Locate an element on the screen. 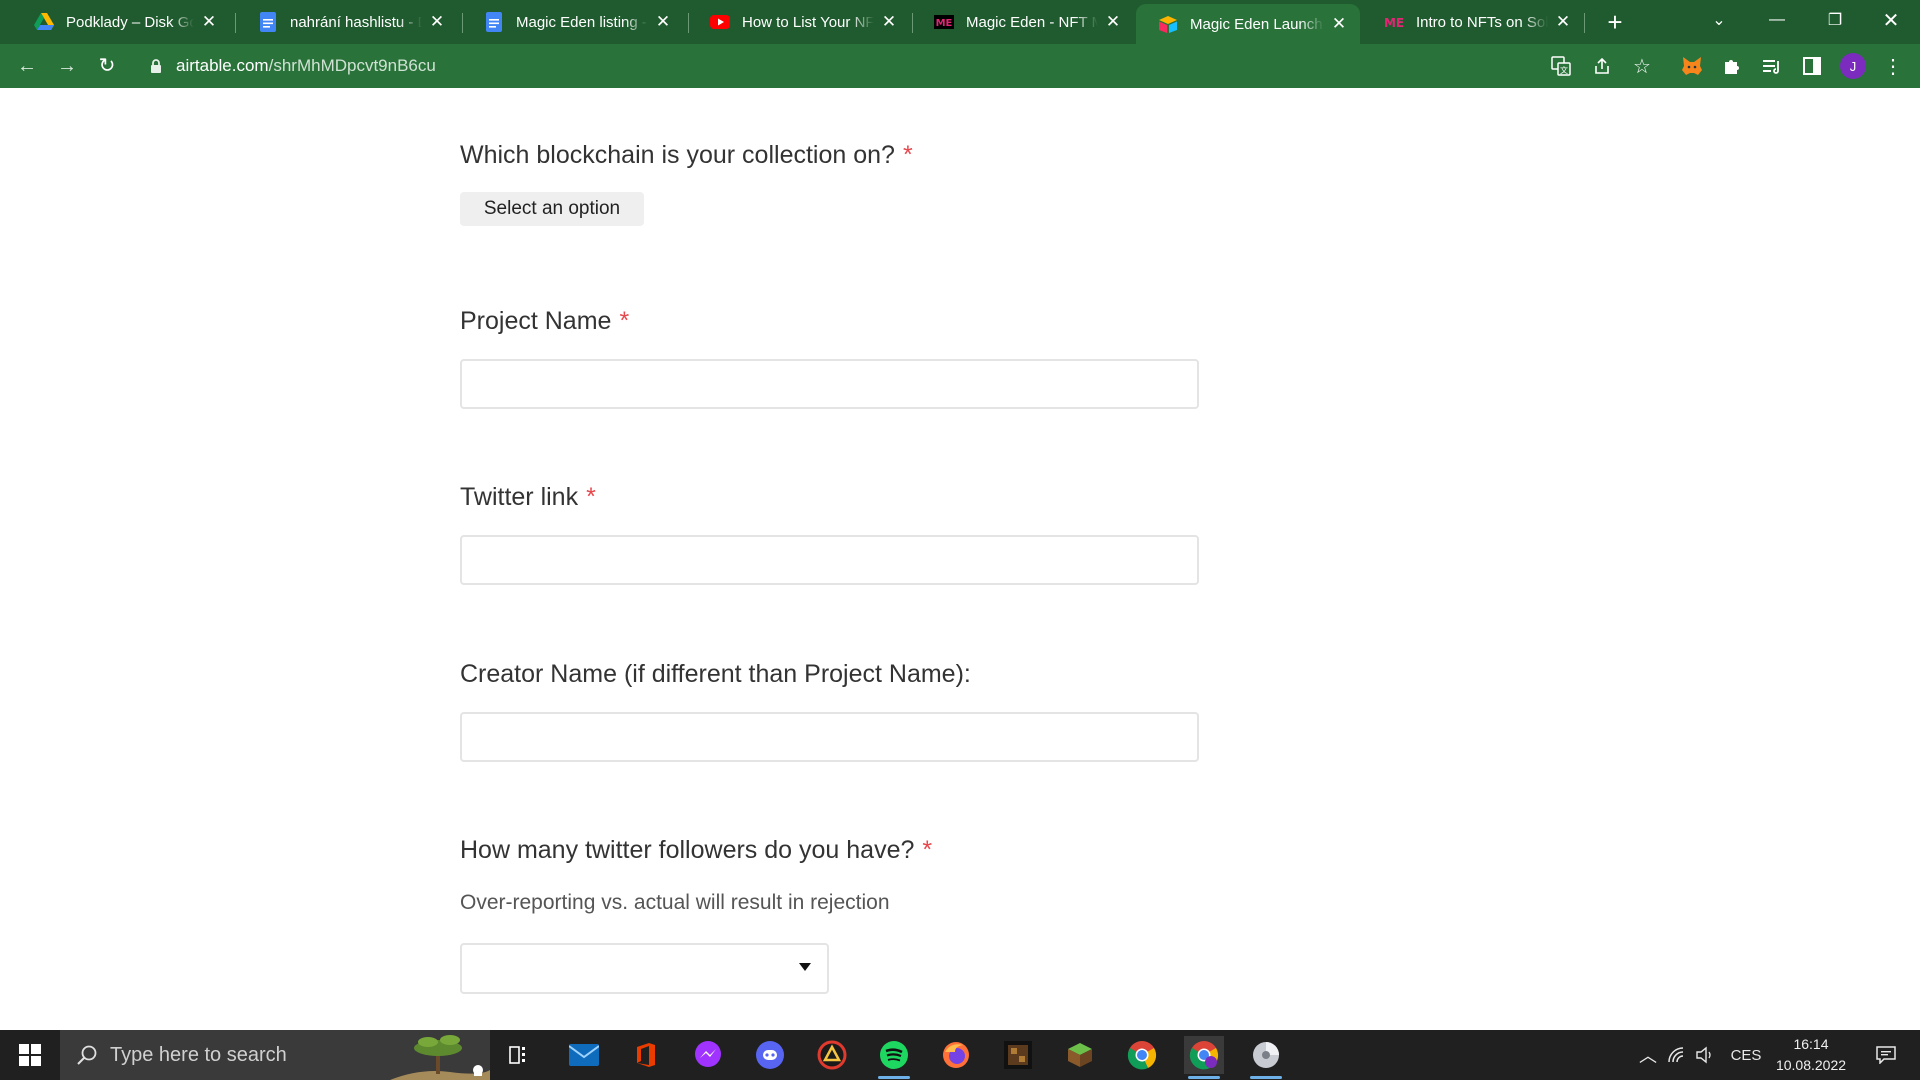 Image resolution: width=1920 pixels, height=1080 pixels. brave-browser-icon is located at coordinates (832, 1055).